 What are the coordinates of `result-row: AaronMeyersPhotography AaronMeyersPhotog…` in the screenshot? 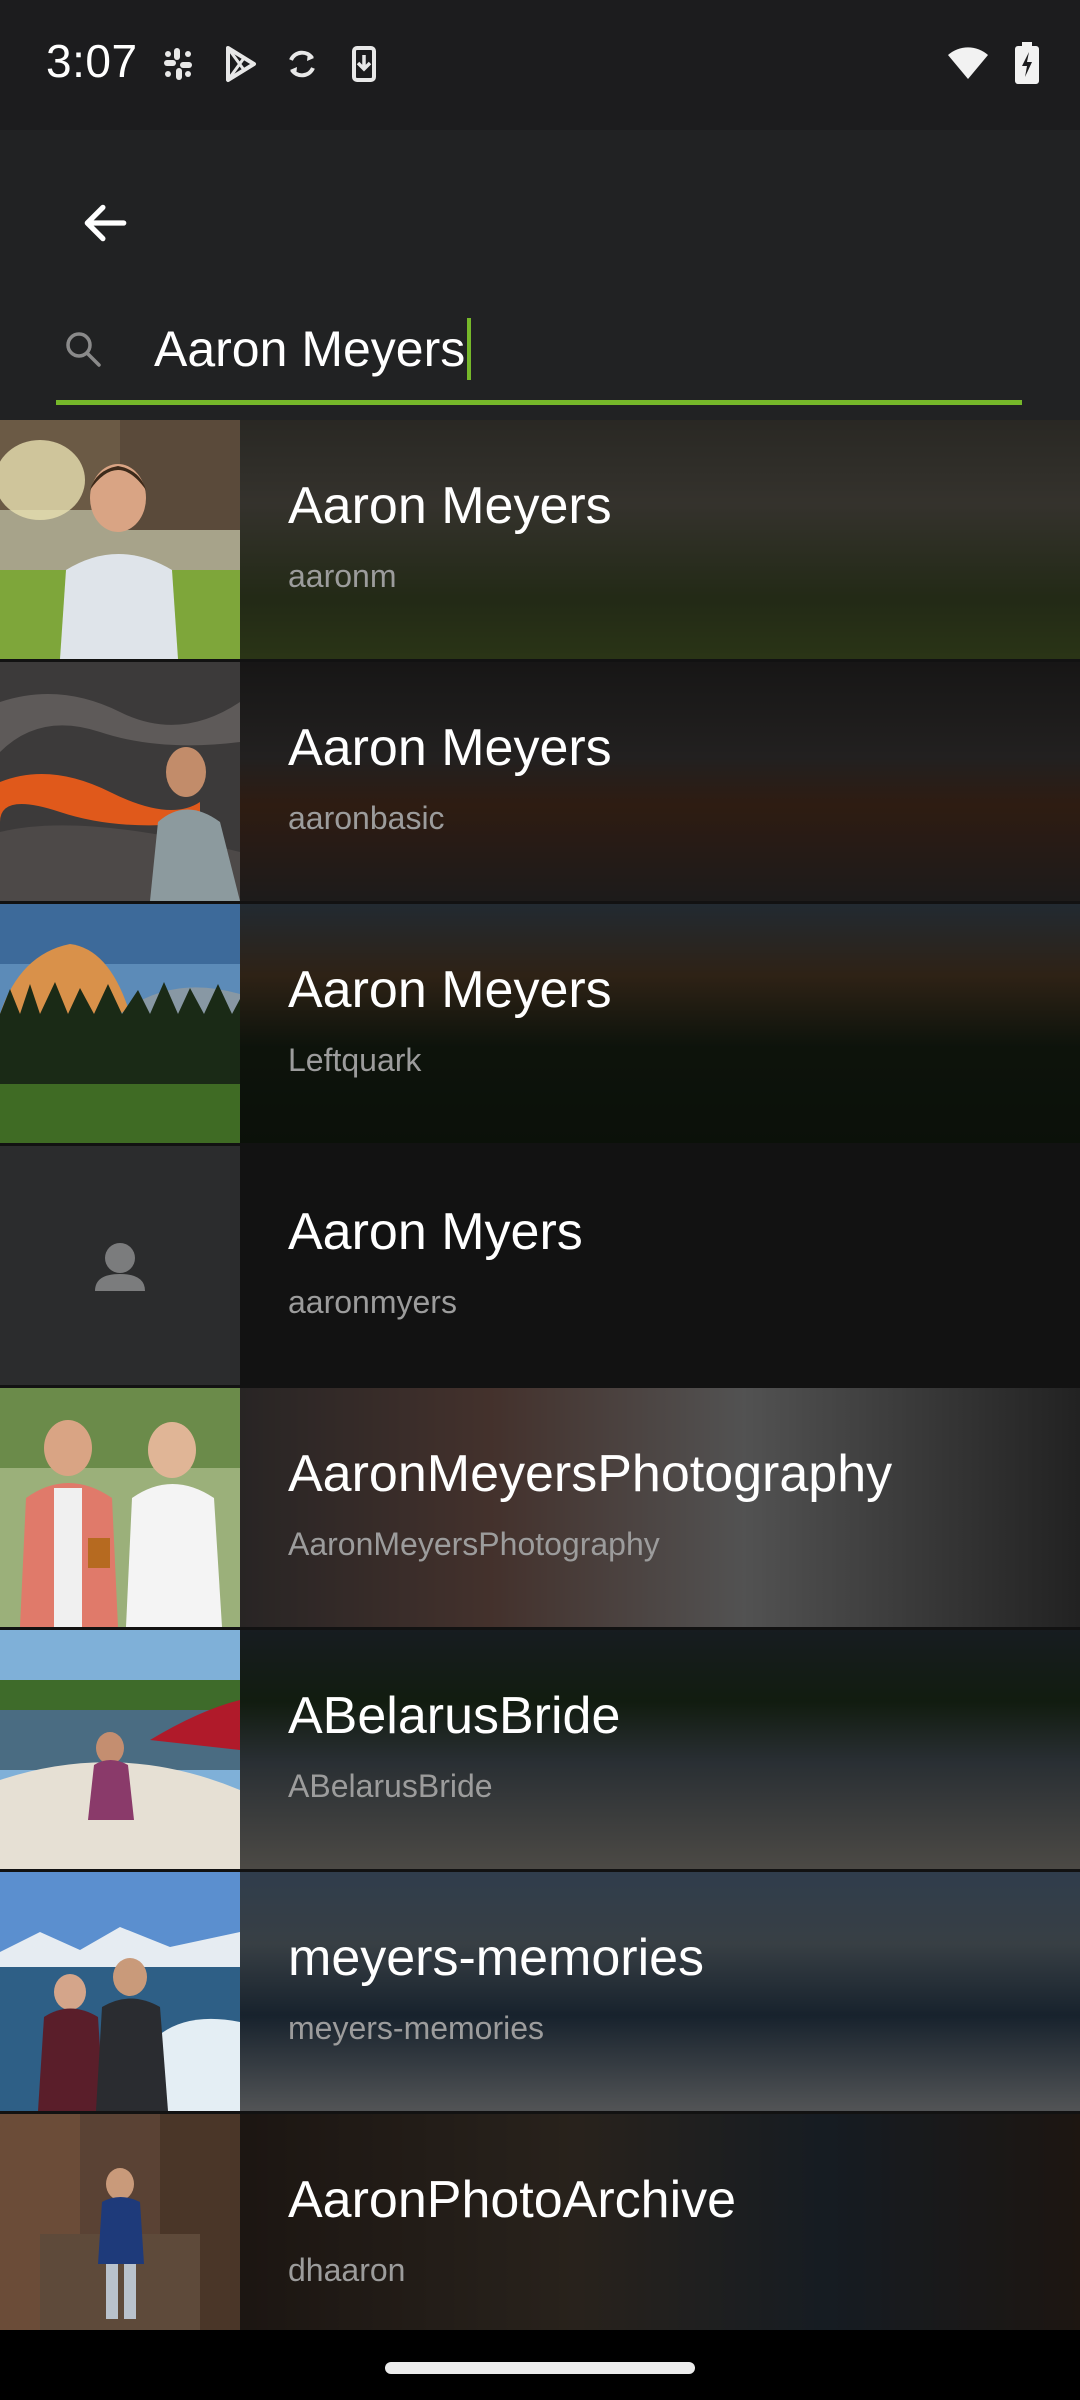 It's located at (540, 1509).